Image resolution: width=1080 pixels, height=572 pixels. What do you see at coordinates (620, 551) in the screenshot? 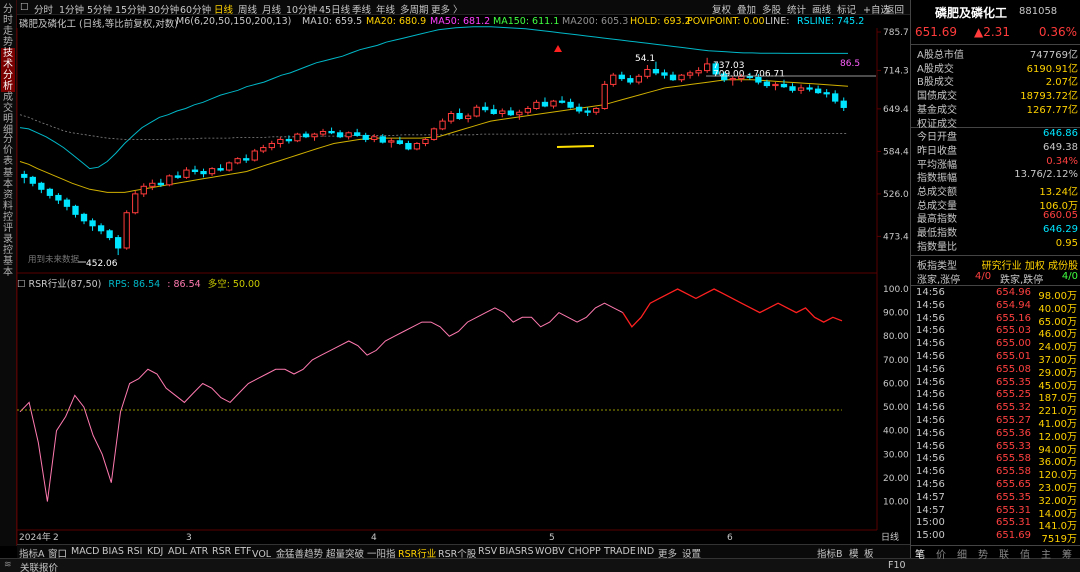
I see `tab-trade: TRADE` at bounding box center [620, 551].